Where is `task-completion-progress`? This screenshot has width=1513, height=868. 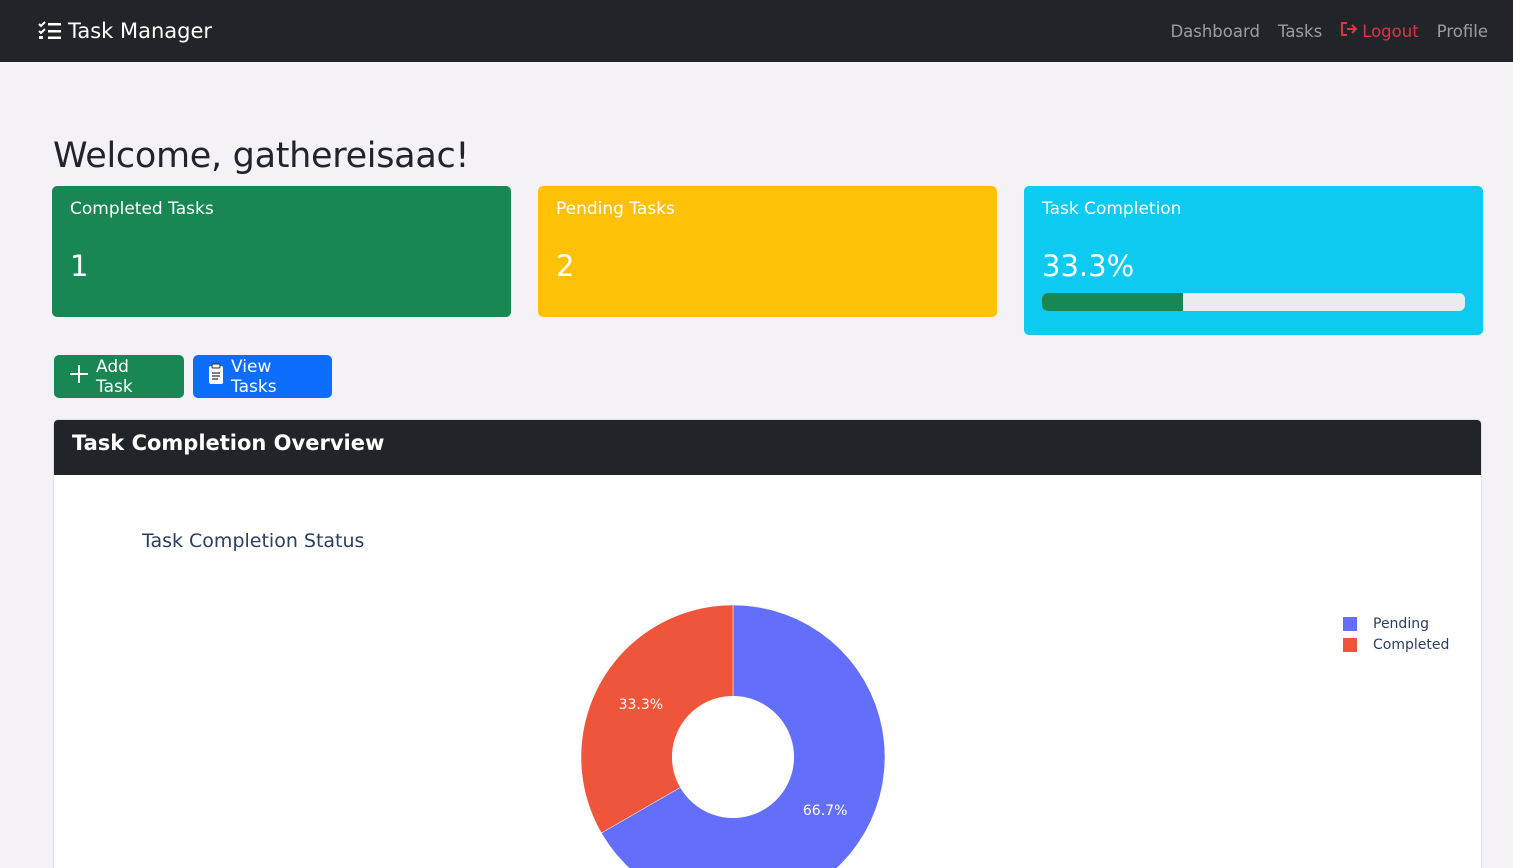 task-completion-progress is located at coordinates (1253, 302).